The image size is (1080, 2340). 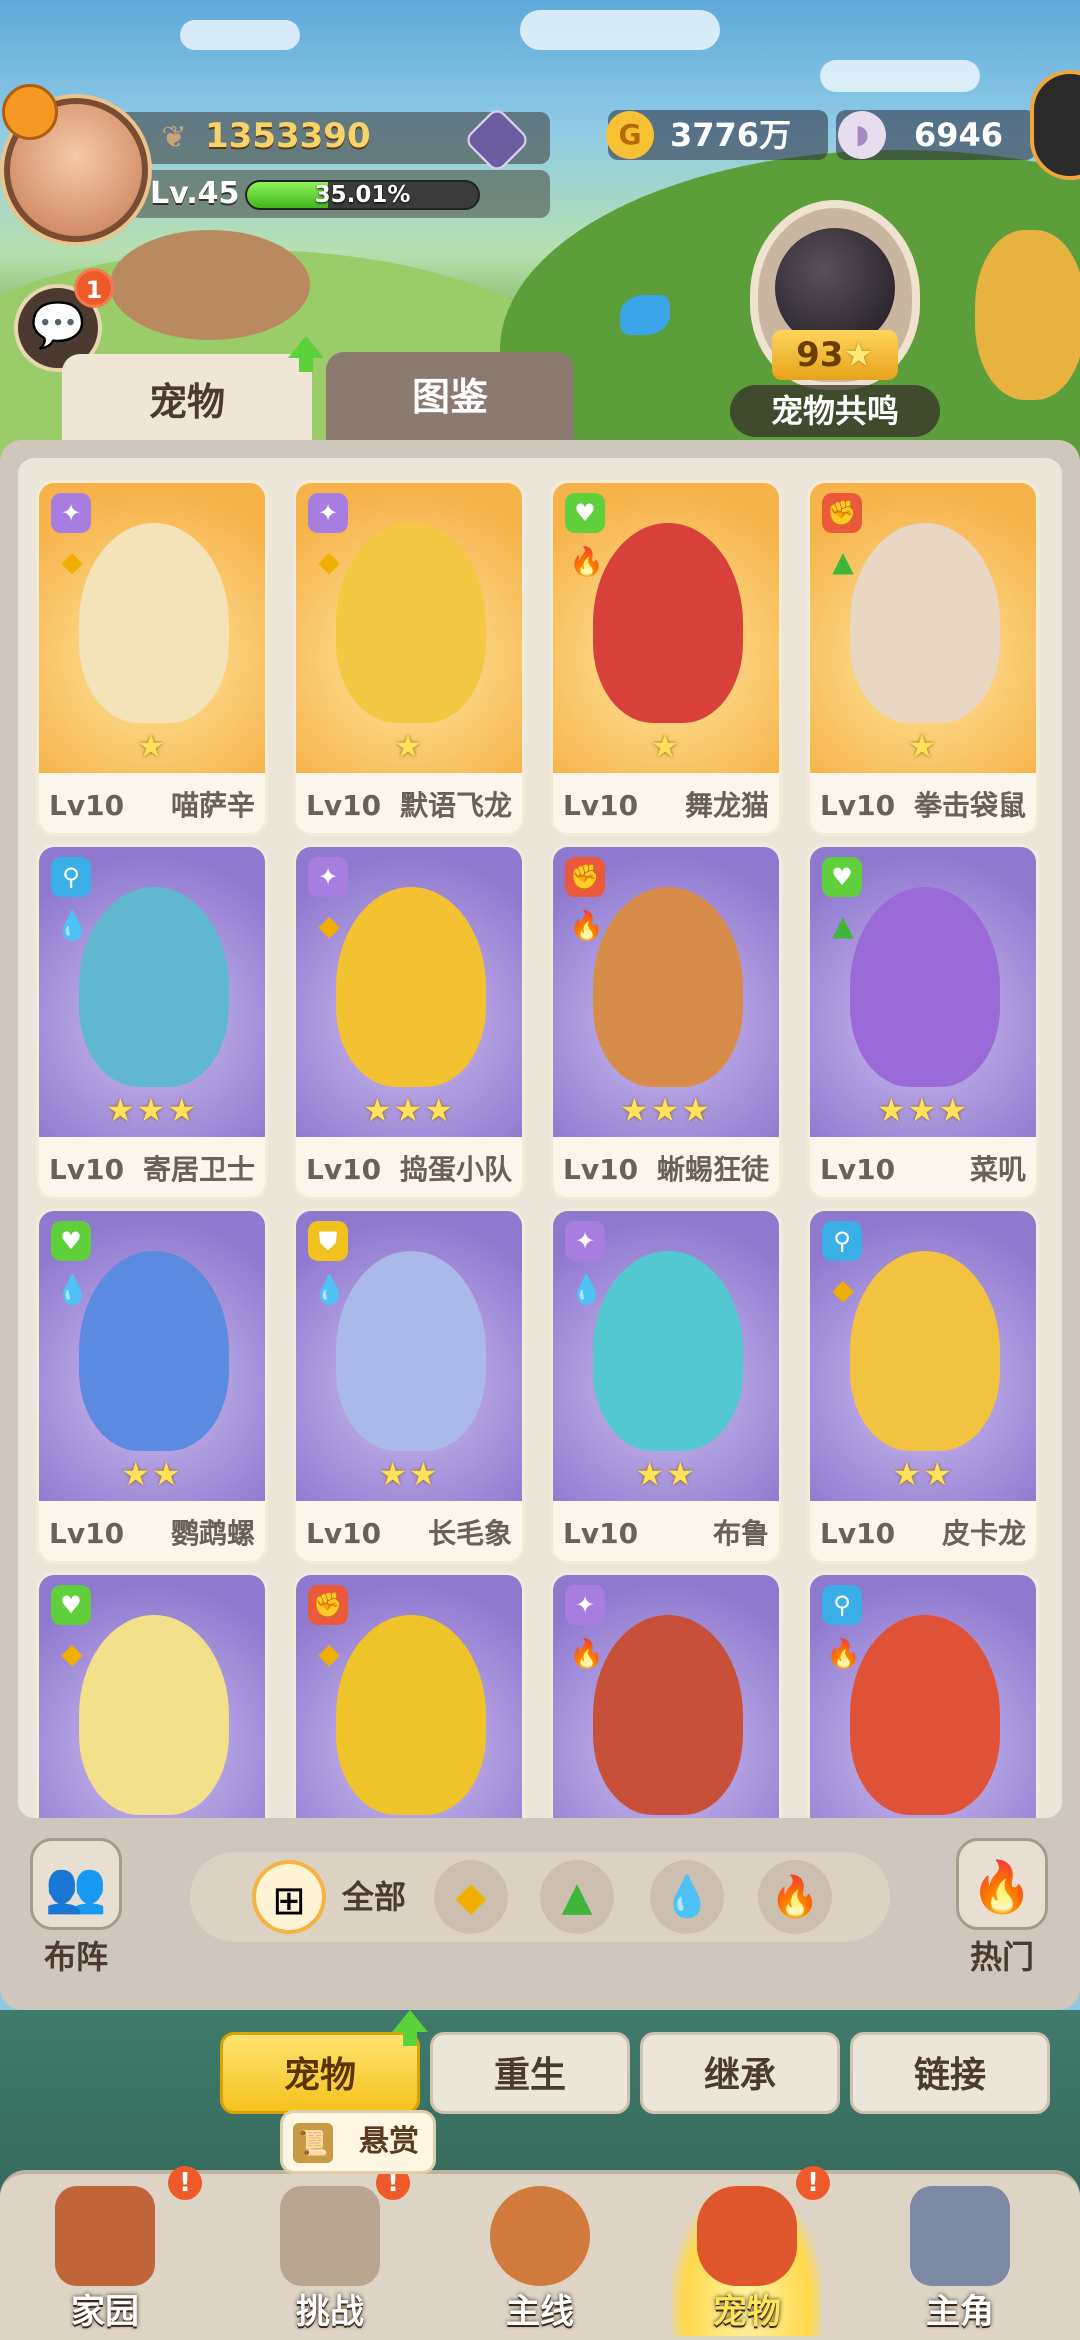 What do you see at coordinates (645, 315) in the screenshot?
I see `butterfly` at bounding box center [645, 315].